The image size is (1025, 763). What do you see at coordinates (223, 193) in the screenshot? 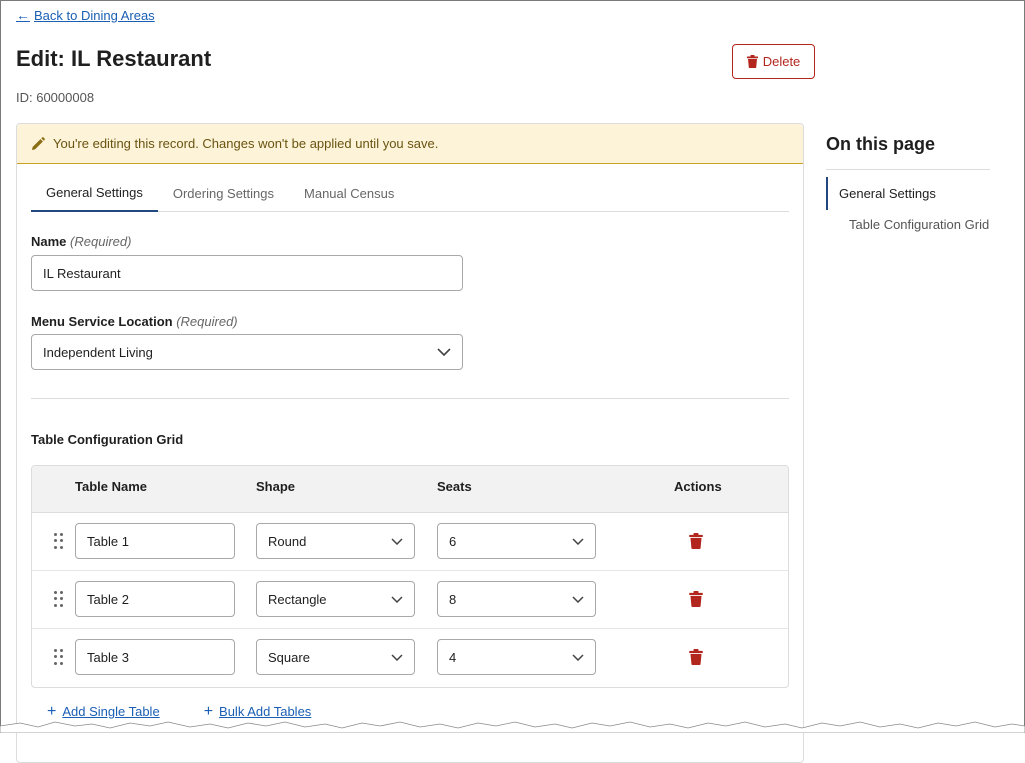
I see `tab-ordering-settings: Ordering Settings` at bounding box center [223, 193].